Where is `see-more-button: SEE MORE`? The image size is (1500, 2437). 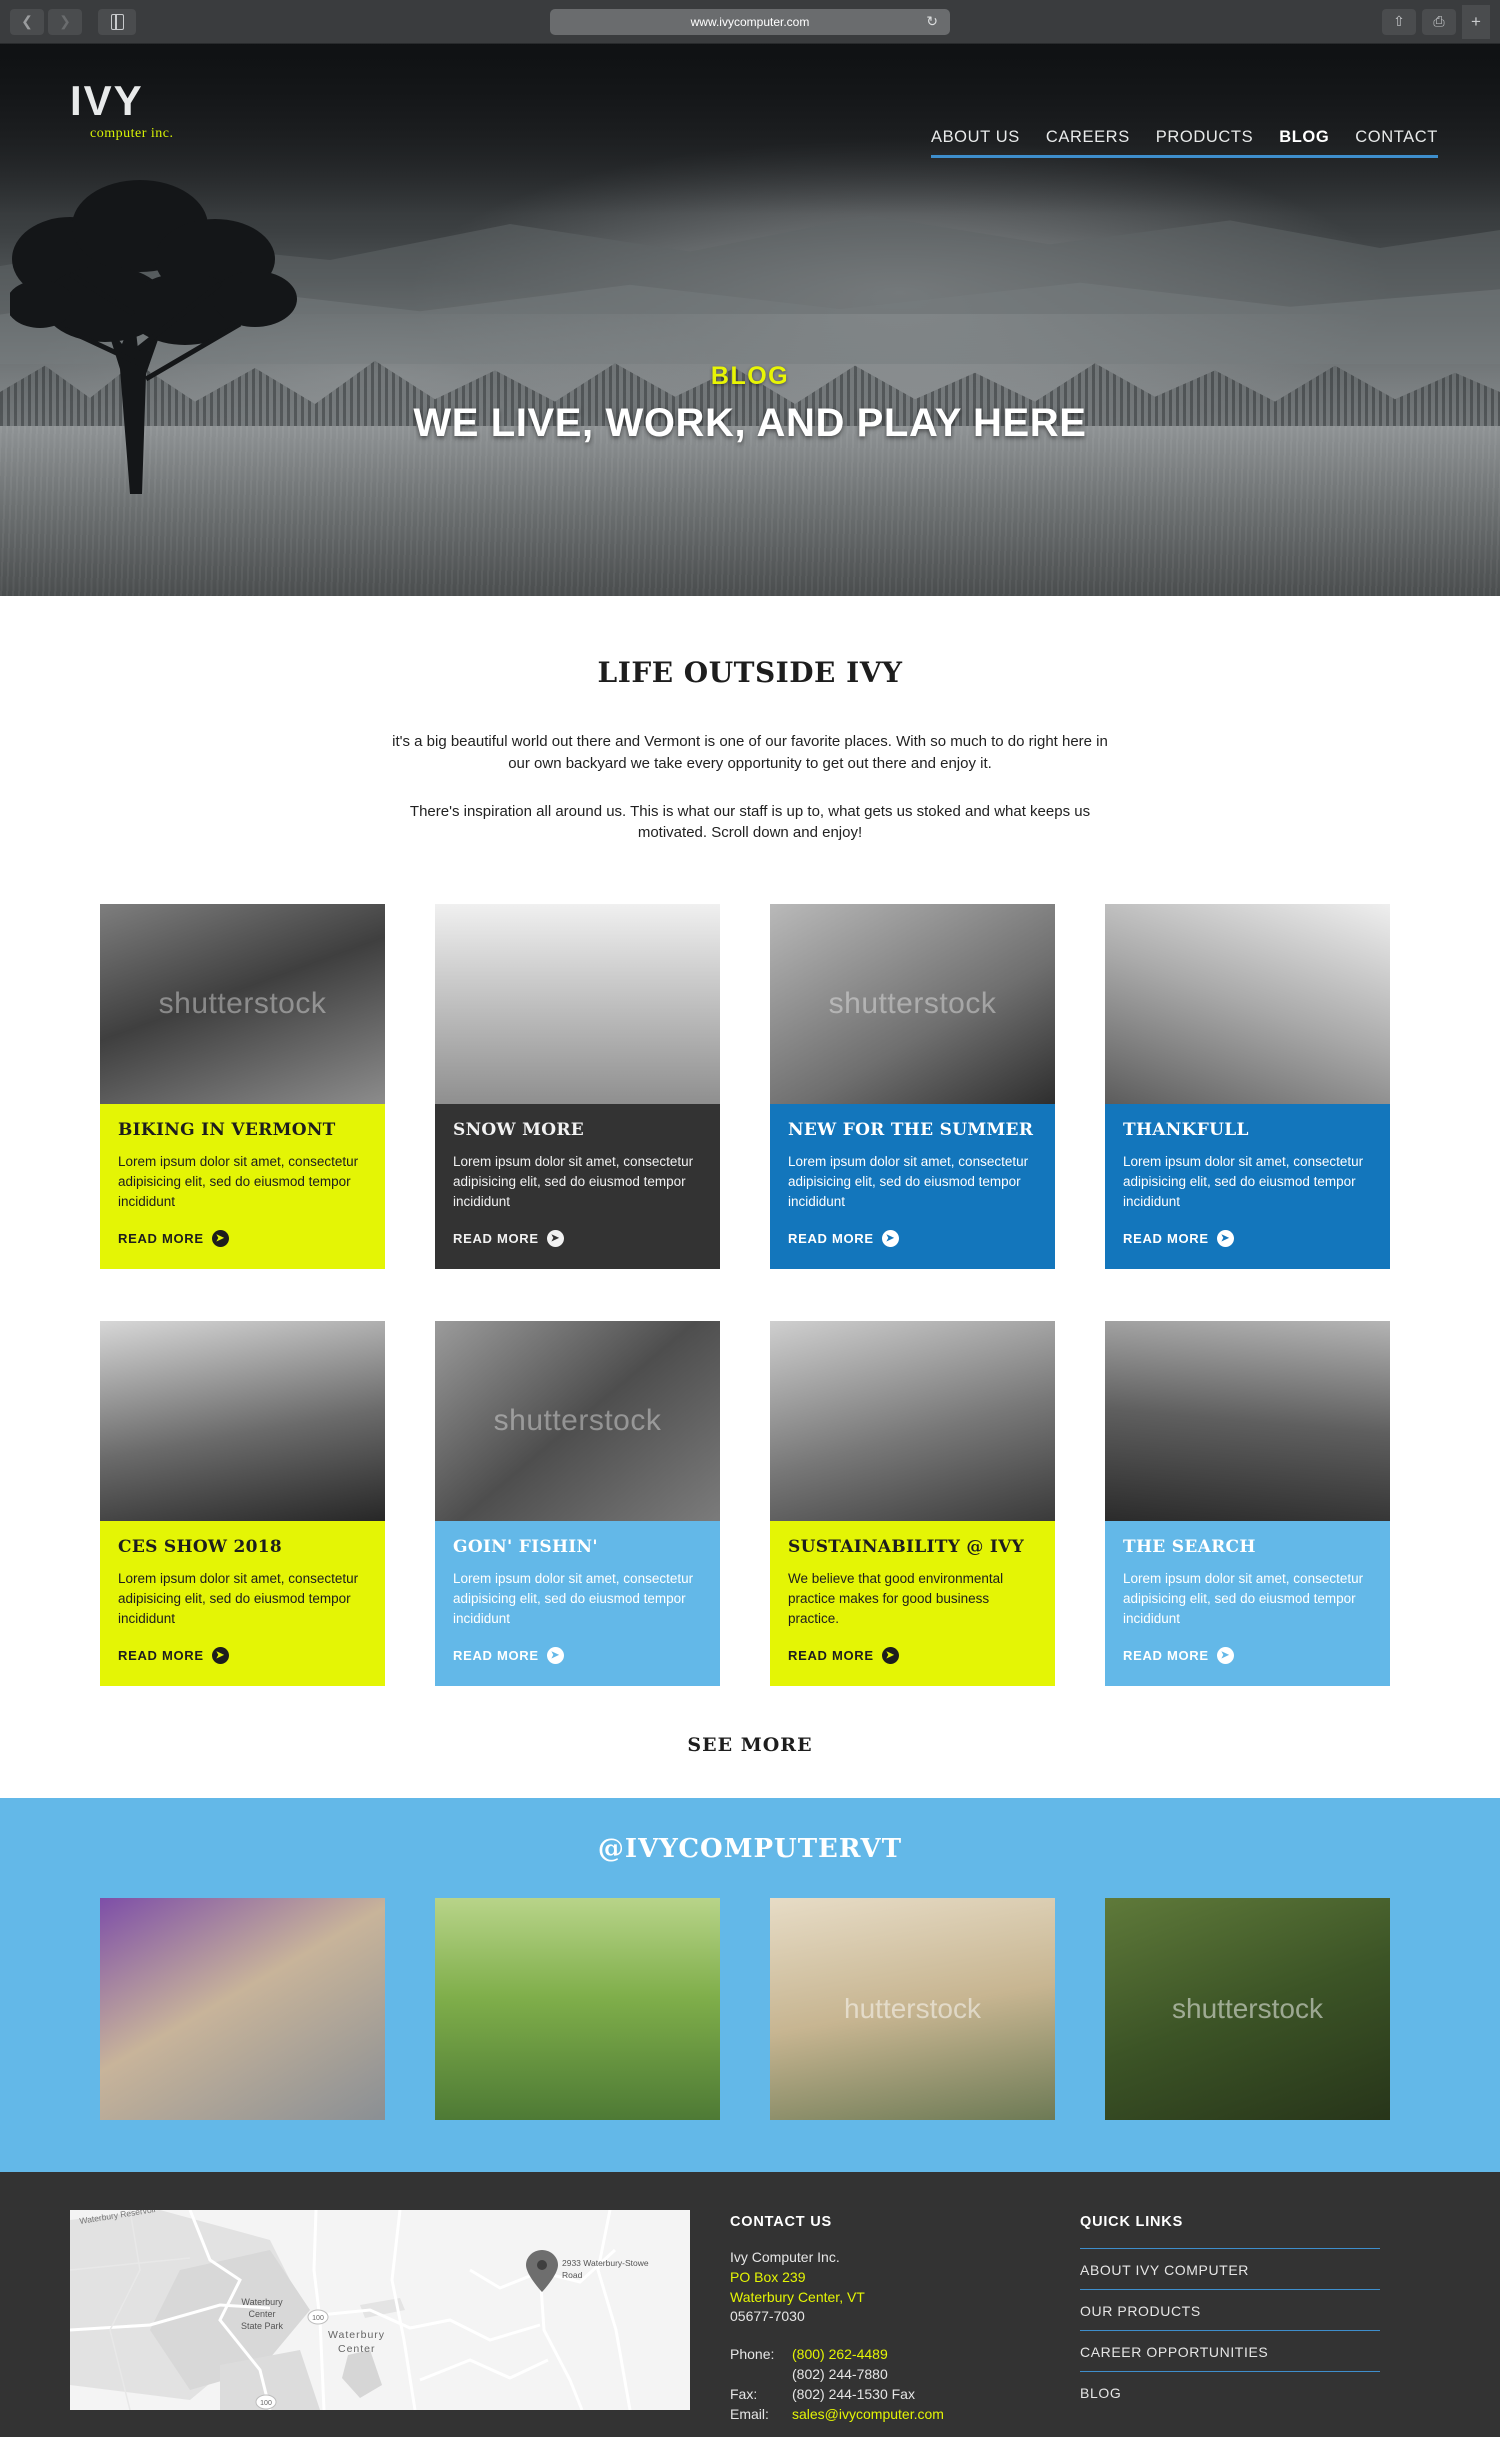
see-more-button: SEE MORE is located at coordinates (750, 1742).